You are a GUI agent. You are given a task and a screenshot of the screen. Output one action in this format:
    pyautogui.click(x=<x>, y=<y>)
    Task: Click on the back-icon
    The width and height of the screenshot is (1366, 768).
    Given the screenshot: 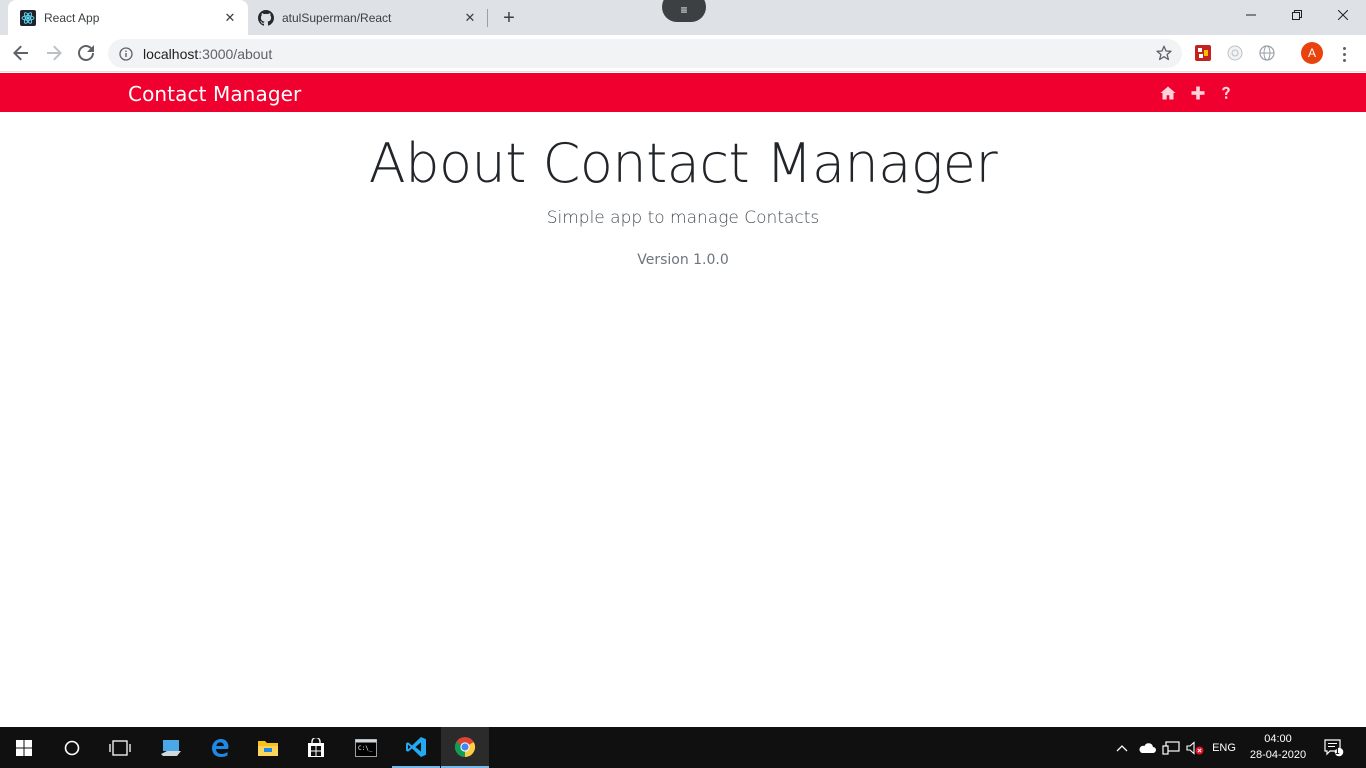 What is the action you would take?
    pyautogui.click(x=21, y=53)
    